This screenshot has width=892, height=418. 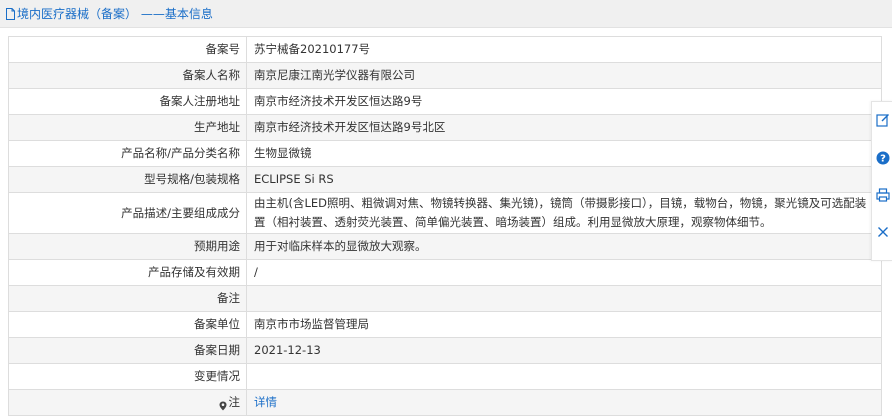 I want to click on page-title: 境内医疗器械（备案） ——基本信息, so click(x=115, y=14).